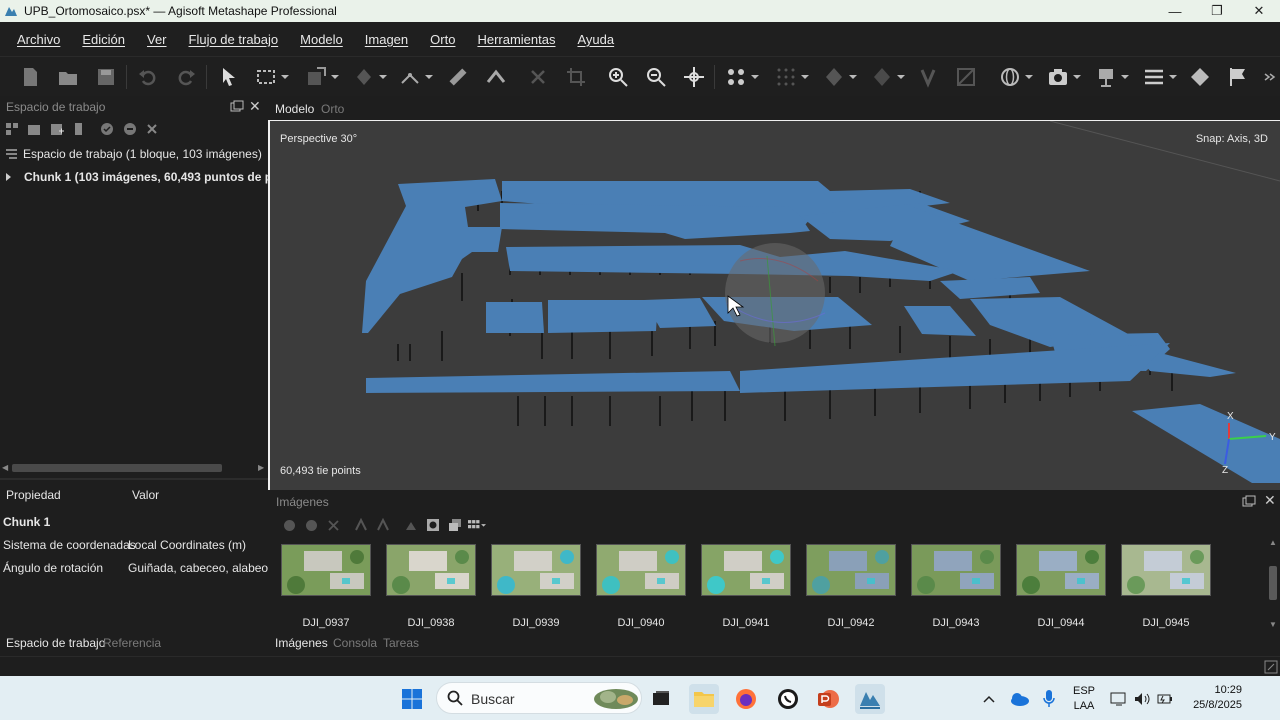  Describe the element at coordinates (1273, 584) in the screenshot. I see `images-vertical-scrollbar: ▲ ▼` at that location.